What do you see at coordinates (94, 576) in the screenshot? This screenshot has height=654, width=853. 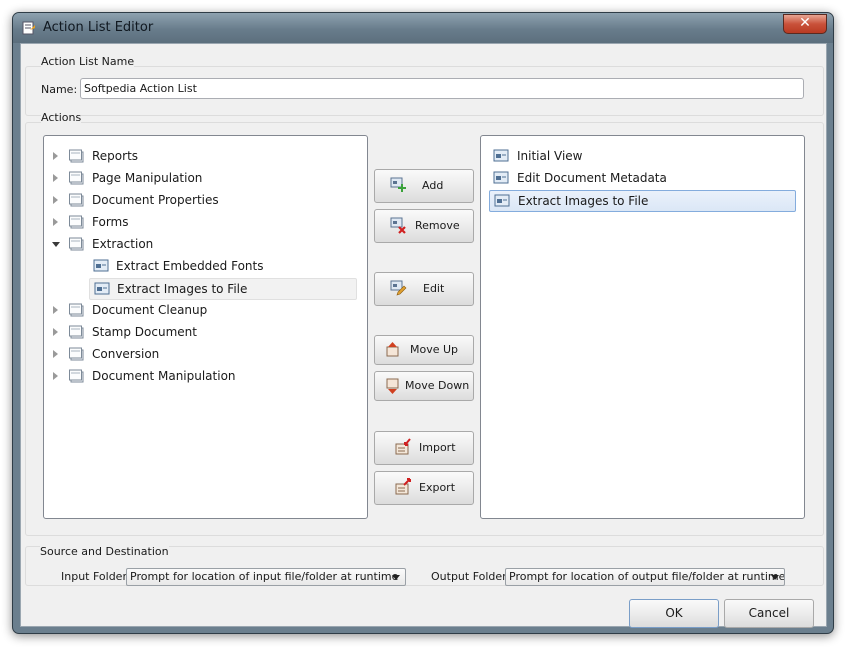 I see `input-folder-label: Input Folder` at bounding box center [94, 576].